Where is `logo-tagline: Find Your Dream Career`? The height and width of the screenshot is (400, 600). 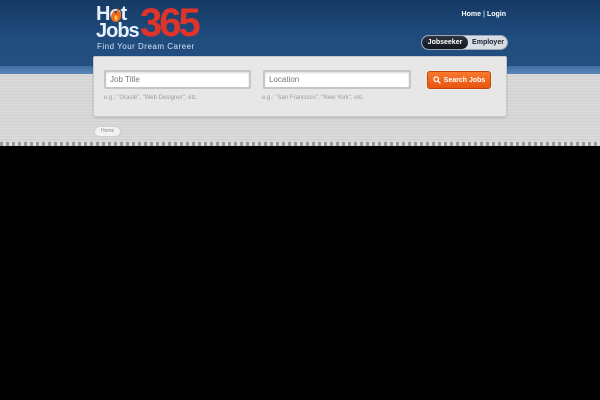
logo-tagline: Find Your Dream Career is located at coordinates (146, 46).